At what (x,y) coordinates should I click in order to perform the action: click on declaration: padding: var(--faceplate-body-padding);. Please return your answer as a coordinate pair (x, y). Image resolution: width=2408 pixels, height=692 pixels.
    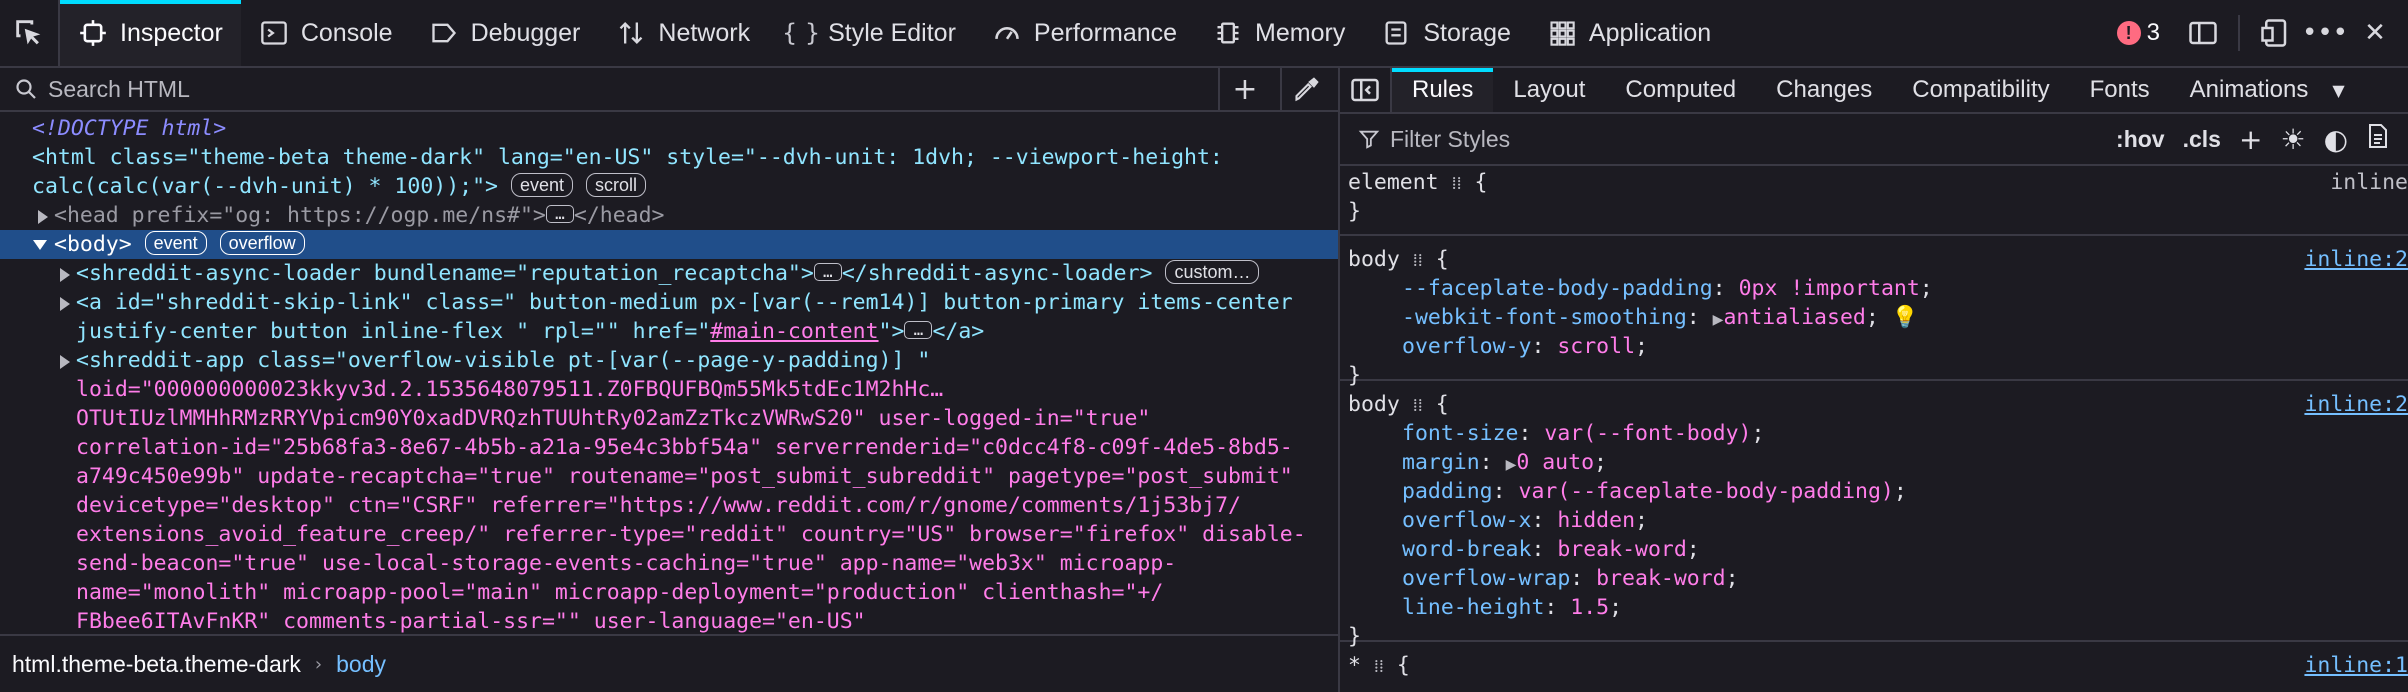
    Looking at the image, I should click on (1654, 491).